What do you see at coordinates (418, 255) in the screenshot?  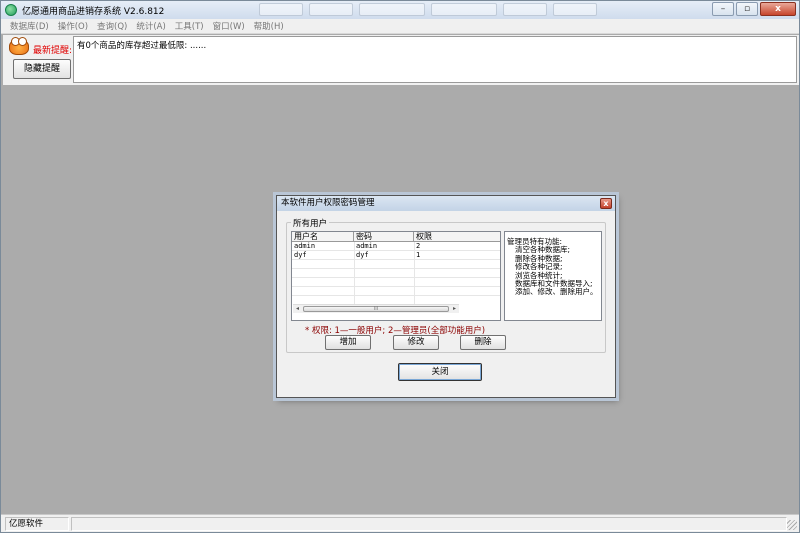 I see `cell-permission: 1` at bounding box center [418, 255].